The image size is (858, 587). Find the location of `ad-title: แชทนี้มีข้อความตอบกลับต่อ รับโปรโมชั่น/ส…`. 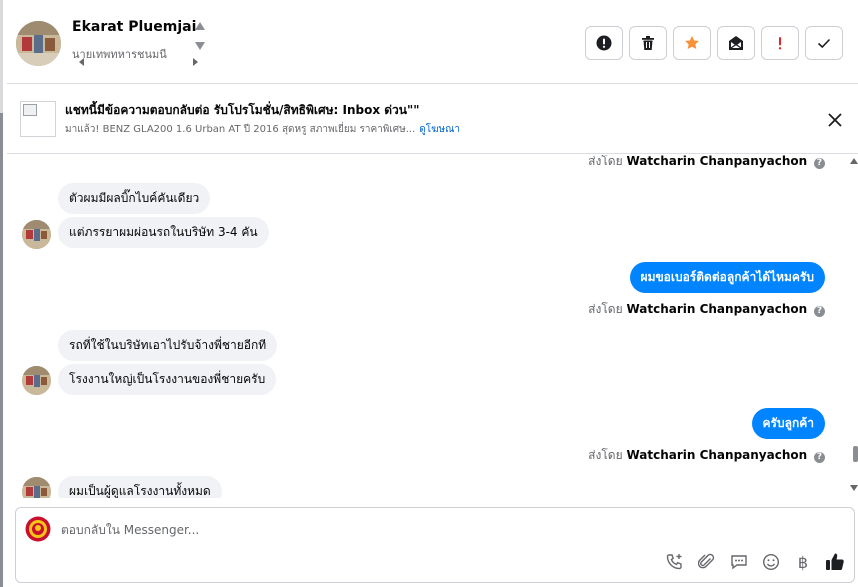

ad-title: แชทนี้มีข้อความตอบกลับต่อ รับโปรโมชั่น/ส… is located at coordinates (242, 110).